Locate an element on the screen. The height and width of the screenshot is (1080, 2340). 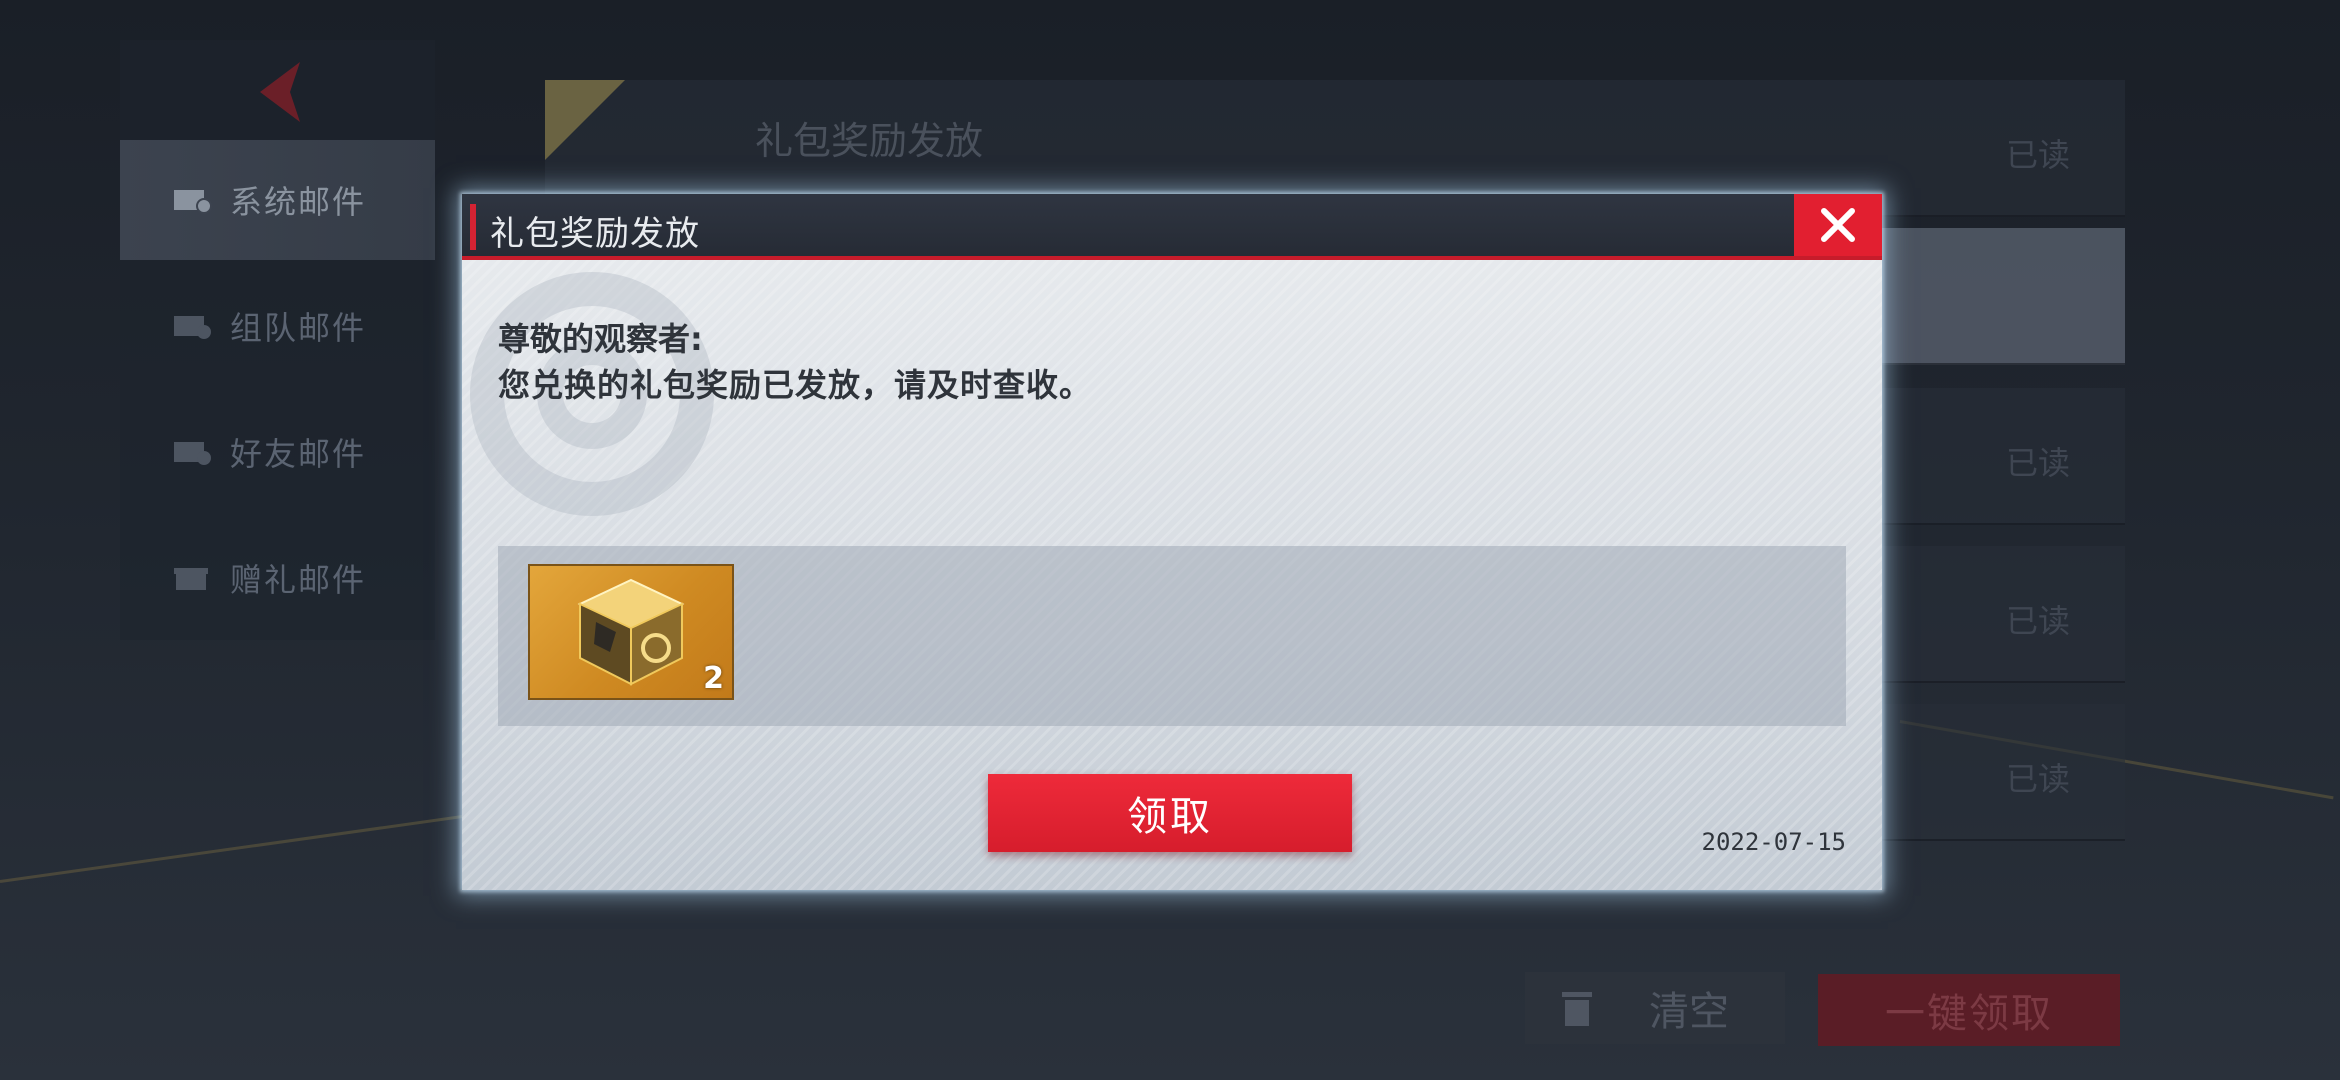
gift-corner-icon is located at coordinates (585, 120).